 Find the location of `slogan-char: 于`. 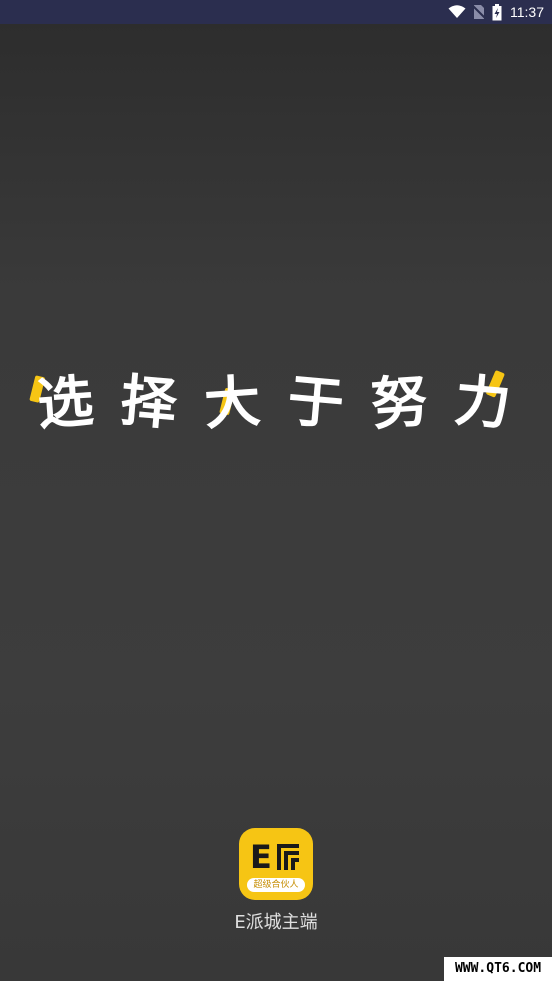

slogan-char: 于 is located at coordinates (317, 399).